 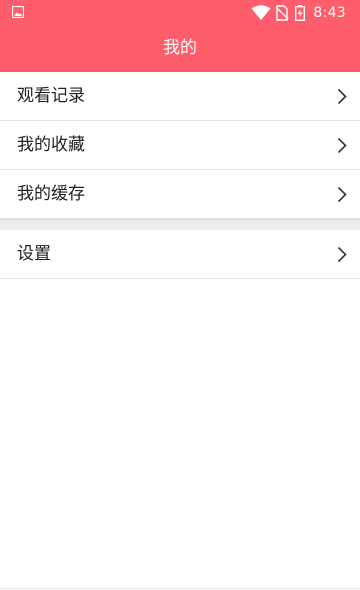 I want to click on menu-item-label: 我的缓存, so click(x=51, y=194).